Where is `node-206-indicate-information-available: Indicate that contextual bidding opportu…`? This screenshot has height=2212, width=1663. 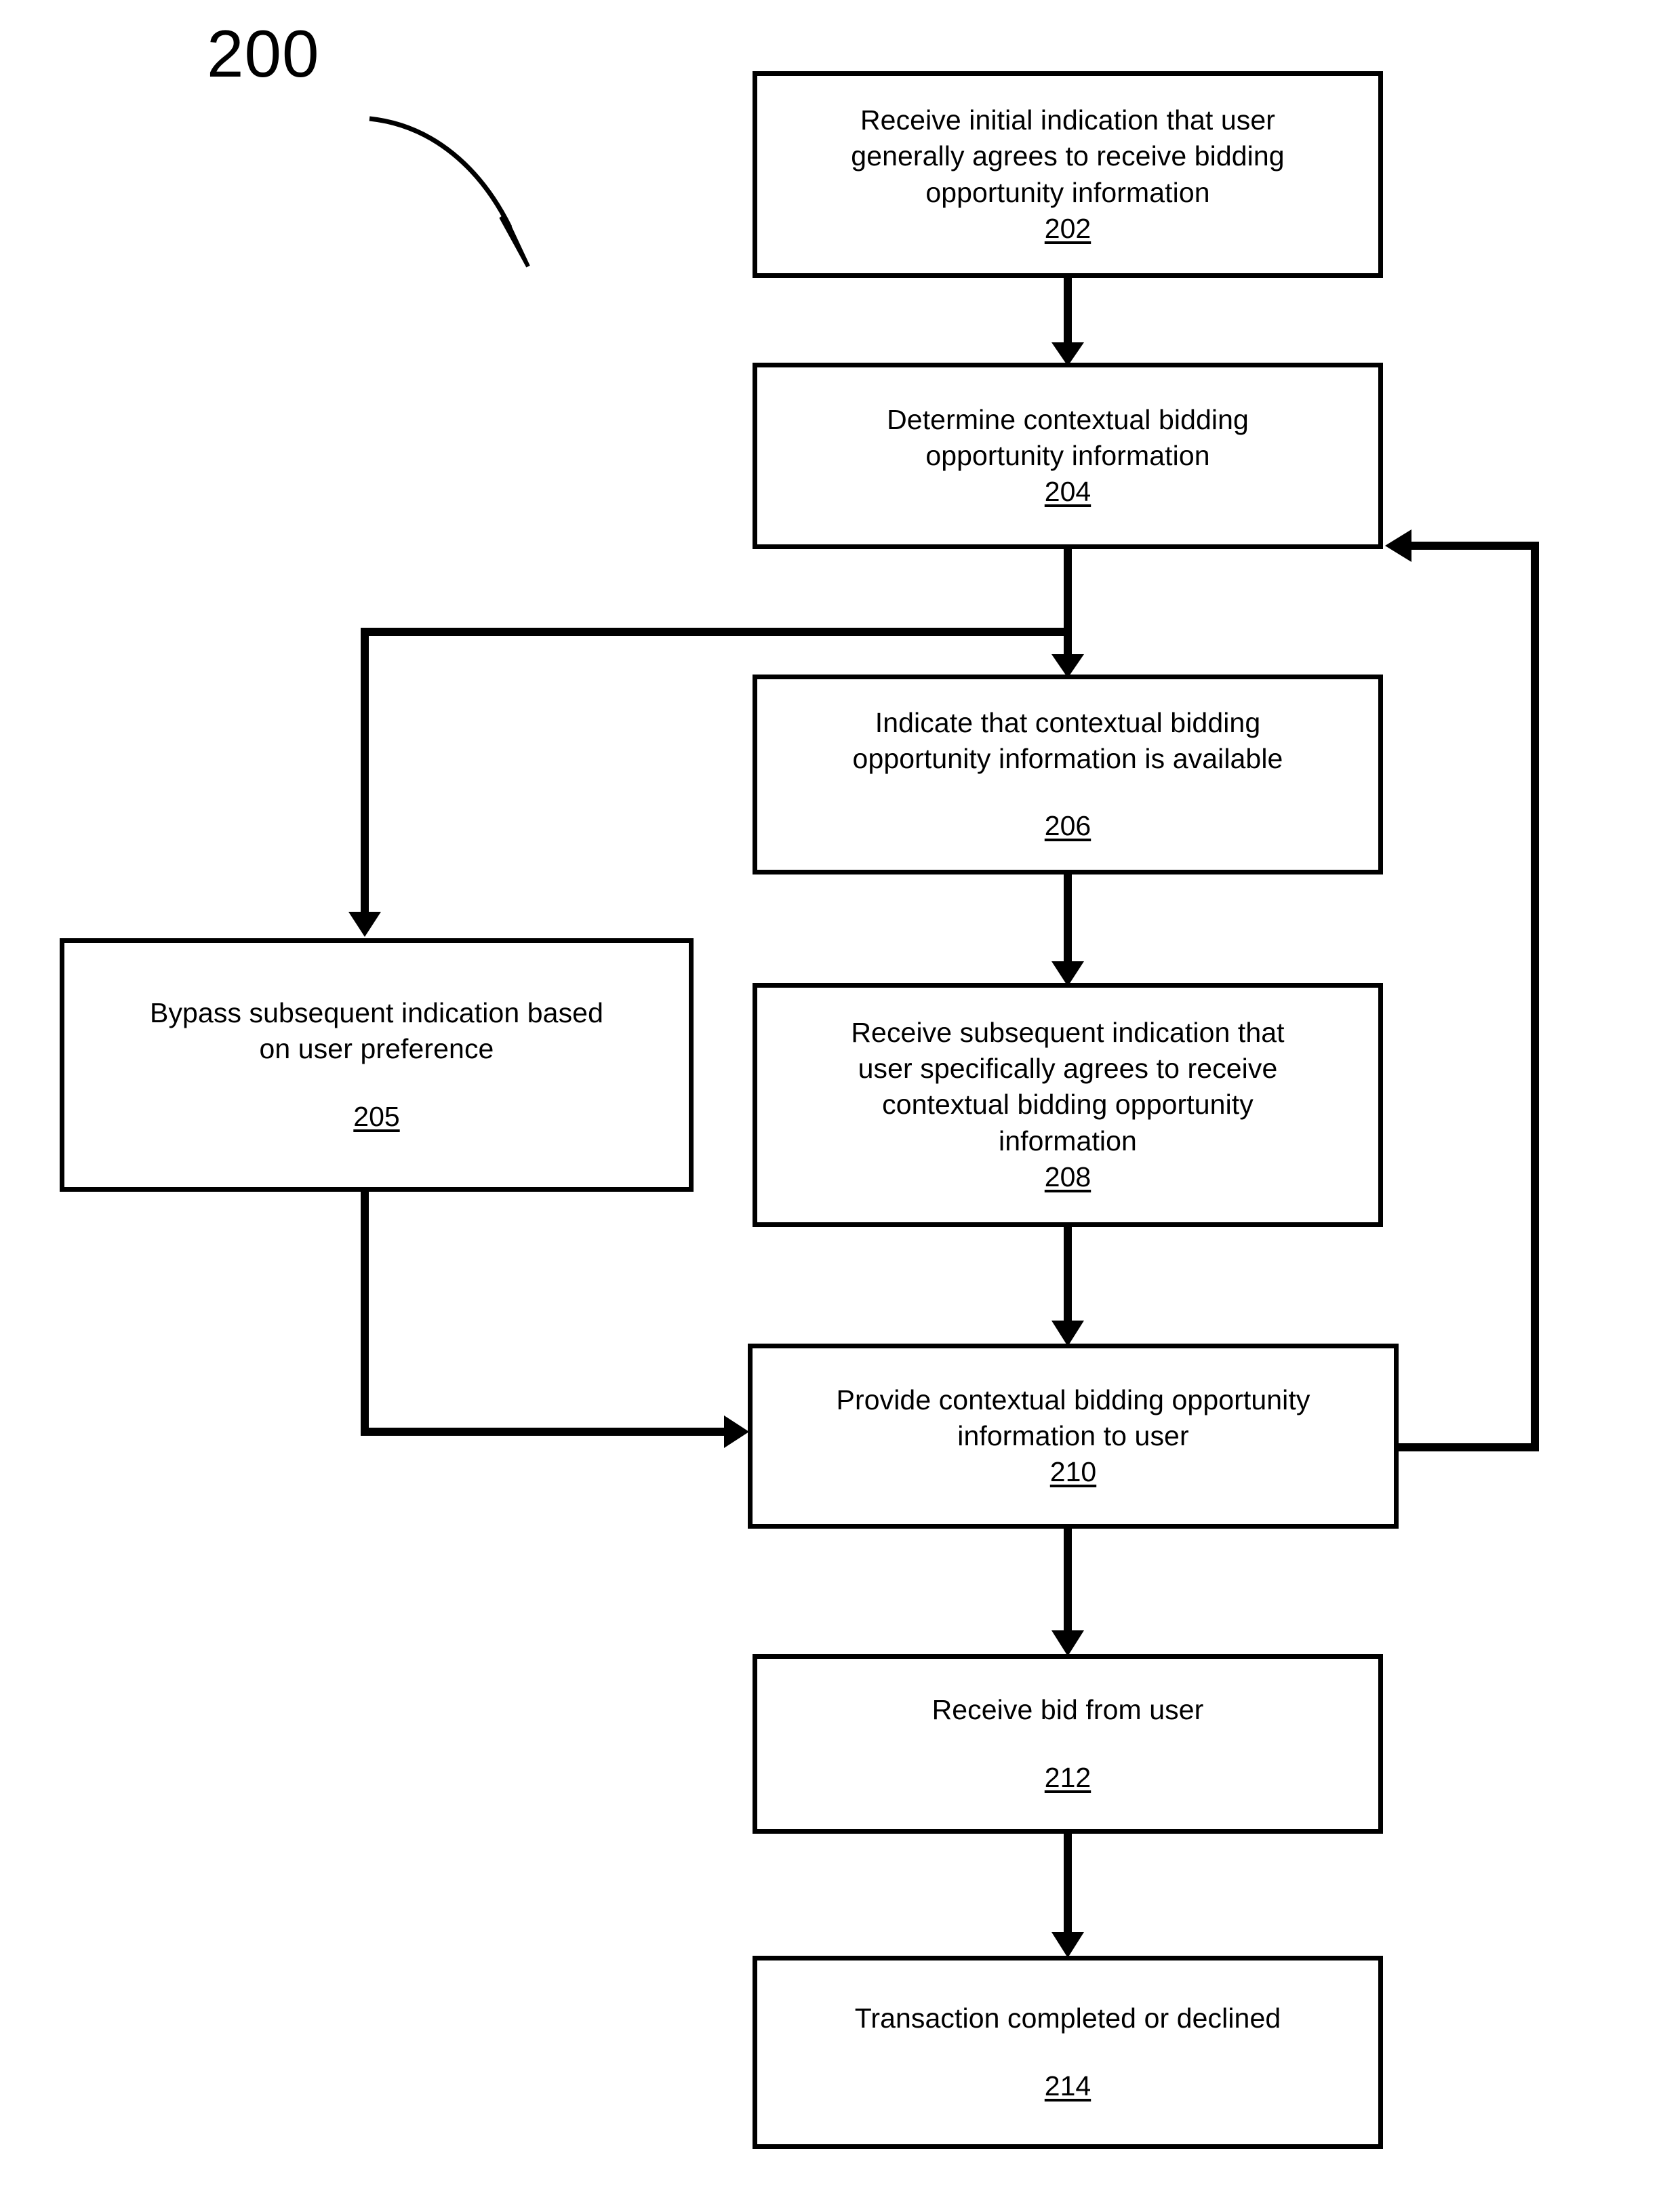 node-206-indicate-information-available: Indicate that contextual bidding opportu… is located at coordinates (1068, 774).